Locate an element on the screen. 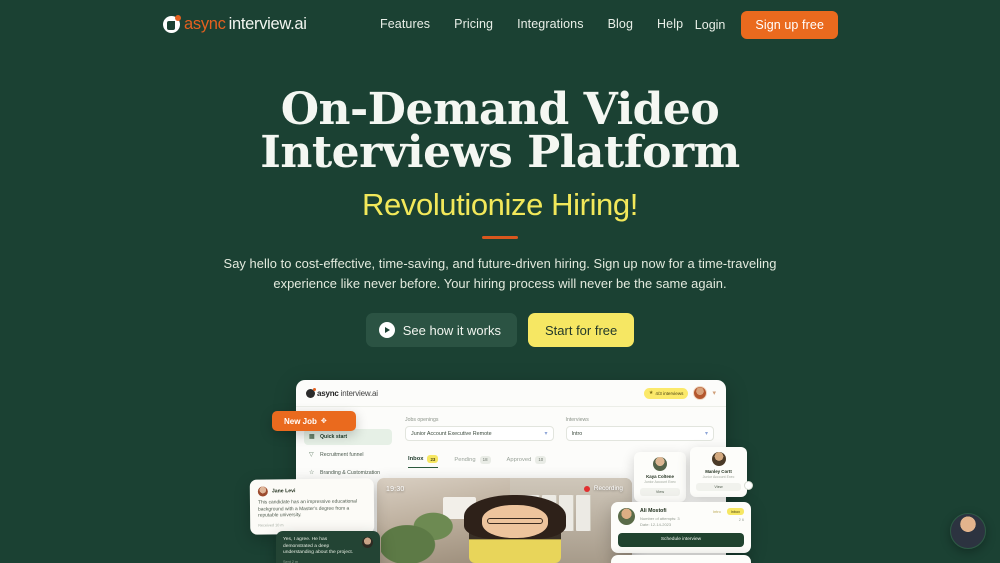 This screenshot has width=1000, height=563. mockup-logo-text-b: interview.ai is located at coordinates (359, 393).